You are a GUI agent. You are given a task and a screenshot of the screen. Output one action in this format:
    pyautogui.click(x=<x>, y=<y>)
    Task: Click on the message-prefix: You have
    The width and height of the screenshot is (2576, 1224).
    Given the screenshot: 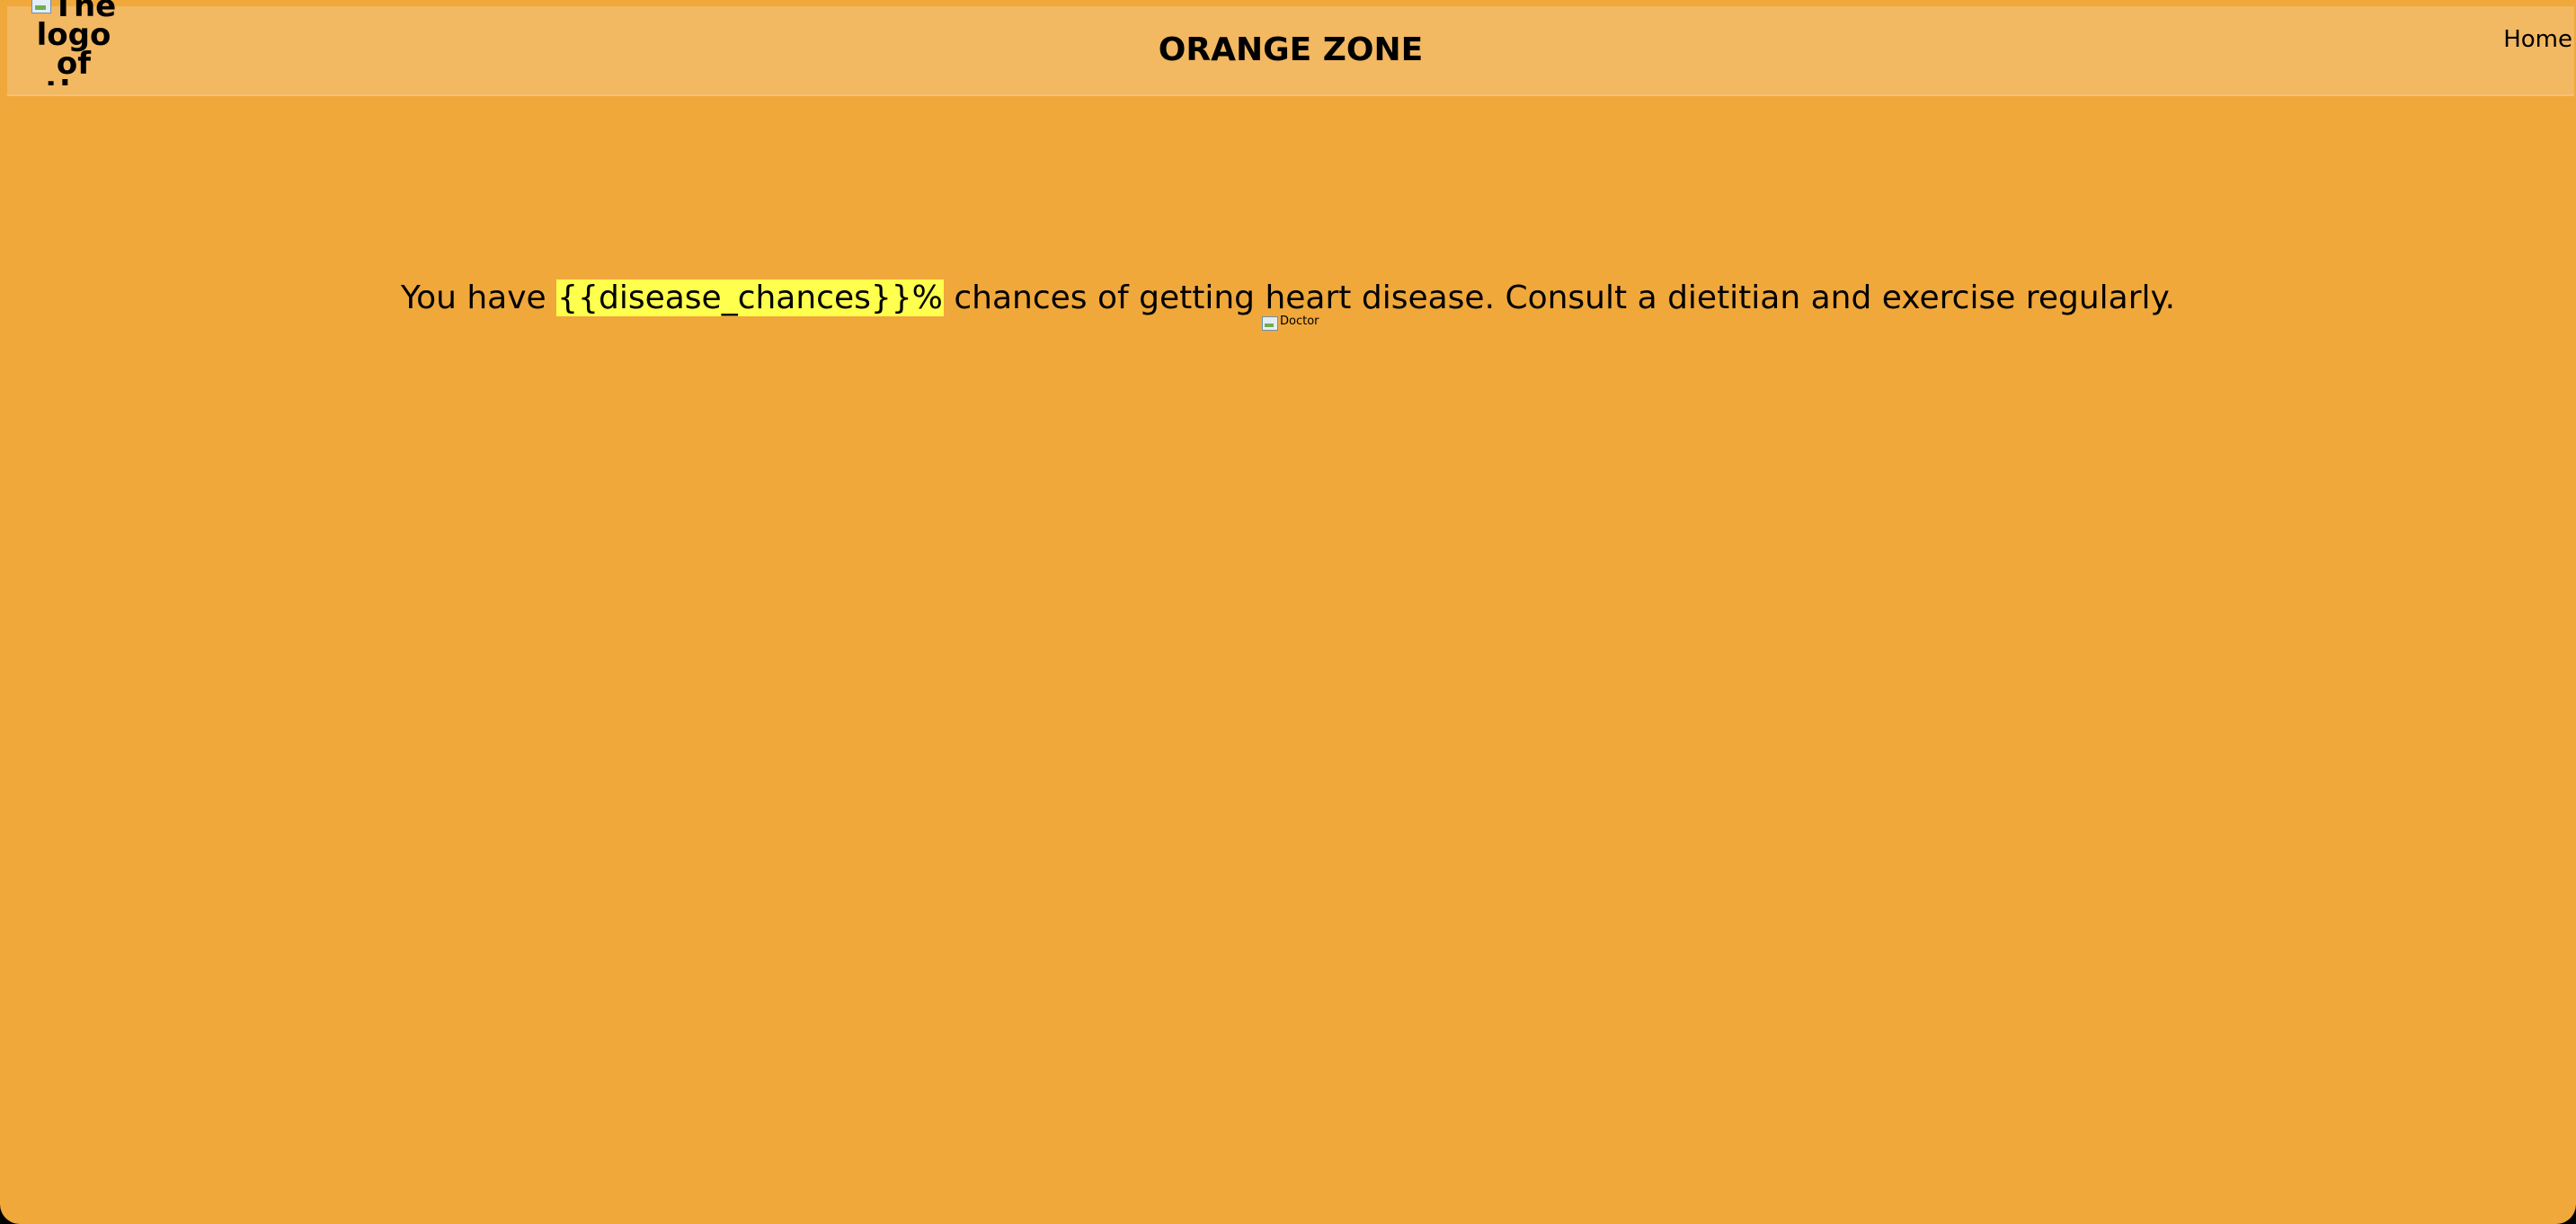 What is the action you would take?
    pyautogui.click(x=473, y=297)
    